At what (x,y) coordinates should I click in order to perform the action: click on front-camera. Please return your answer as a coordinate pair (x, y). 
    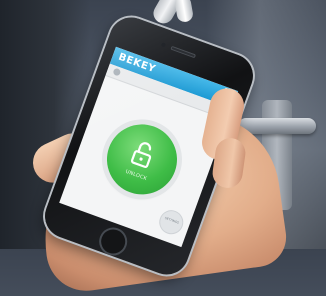
    Looking at the image, I should click on (163, 45).